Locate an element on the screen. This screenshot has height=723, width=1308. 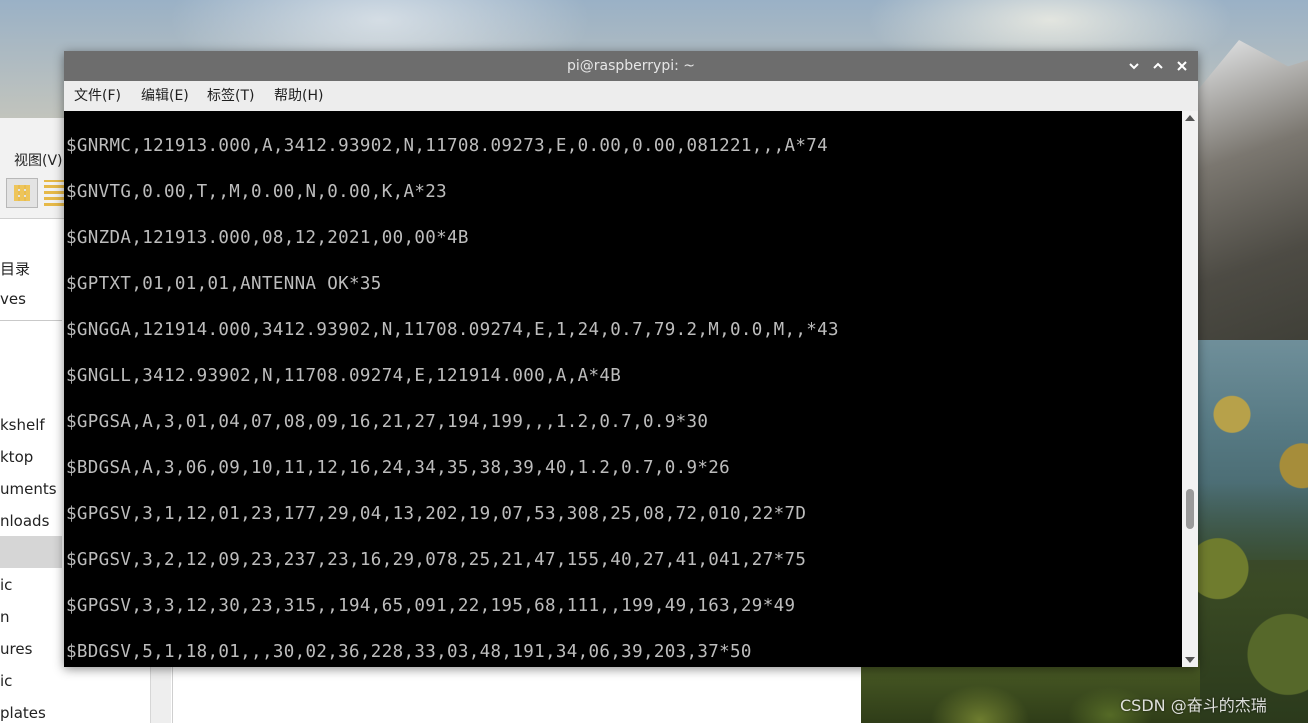
list-view-icon is located at coordinates (54, 193).